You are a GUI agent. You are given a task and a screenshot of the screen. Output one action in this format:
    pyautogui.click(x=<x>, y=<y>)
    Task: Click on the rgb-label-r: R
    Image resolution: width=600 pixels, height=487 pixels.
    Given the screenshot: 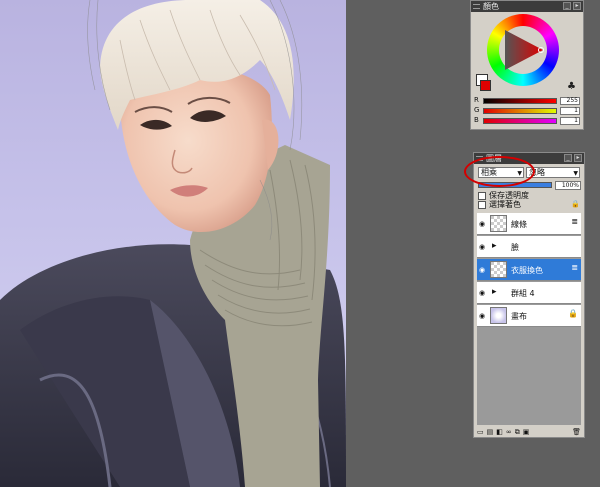 What is the action you would take?
    pyautogui.click(x=476, y=100)
    